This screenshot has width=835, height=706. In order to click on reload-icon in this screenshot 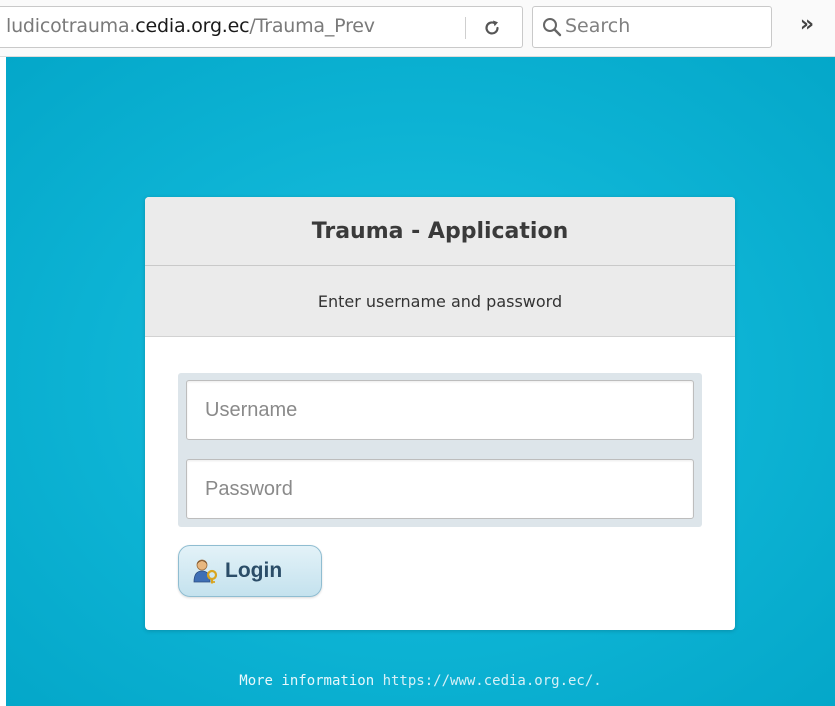, I will do `click(492, 28)`.